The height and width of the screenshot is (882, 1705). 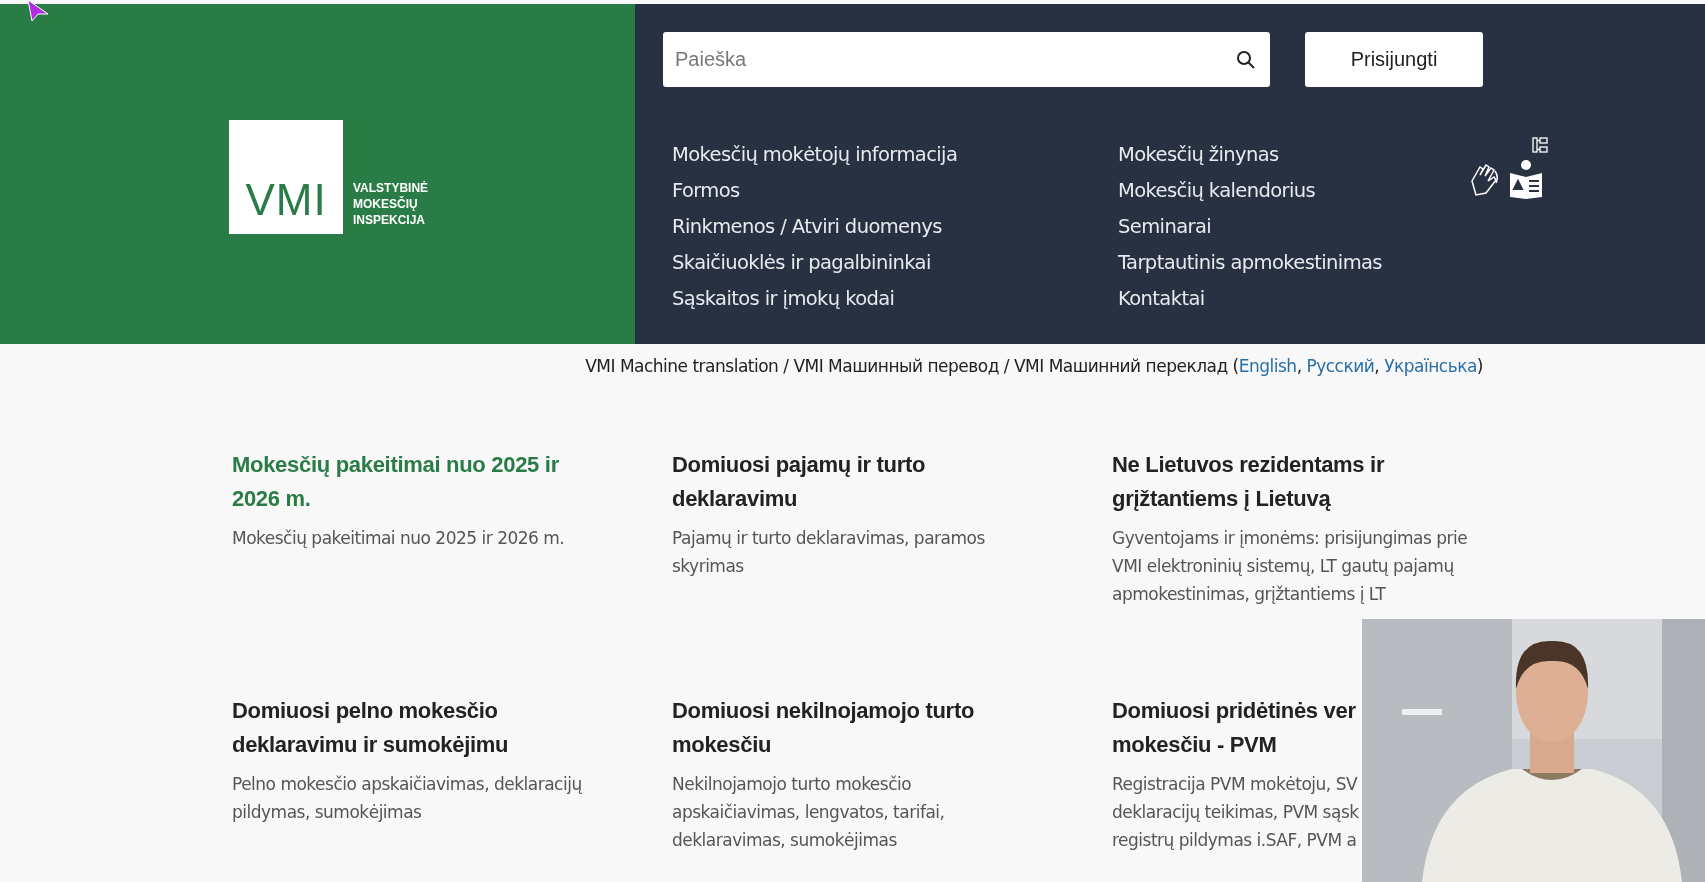 What do you see at coordinates (895, 227) in the screenshot?
I see `nav-link: Rinkmenos / Atviri duomenys` at bounding box center [895, 227].